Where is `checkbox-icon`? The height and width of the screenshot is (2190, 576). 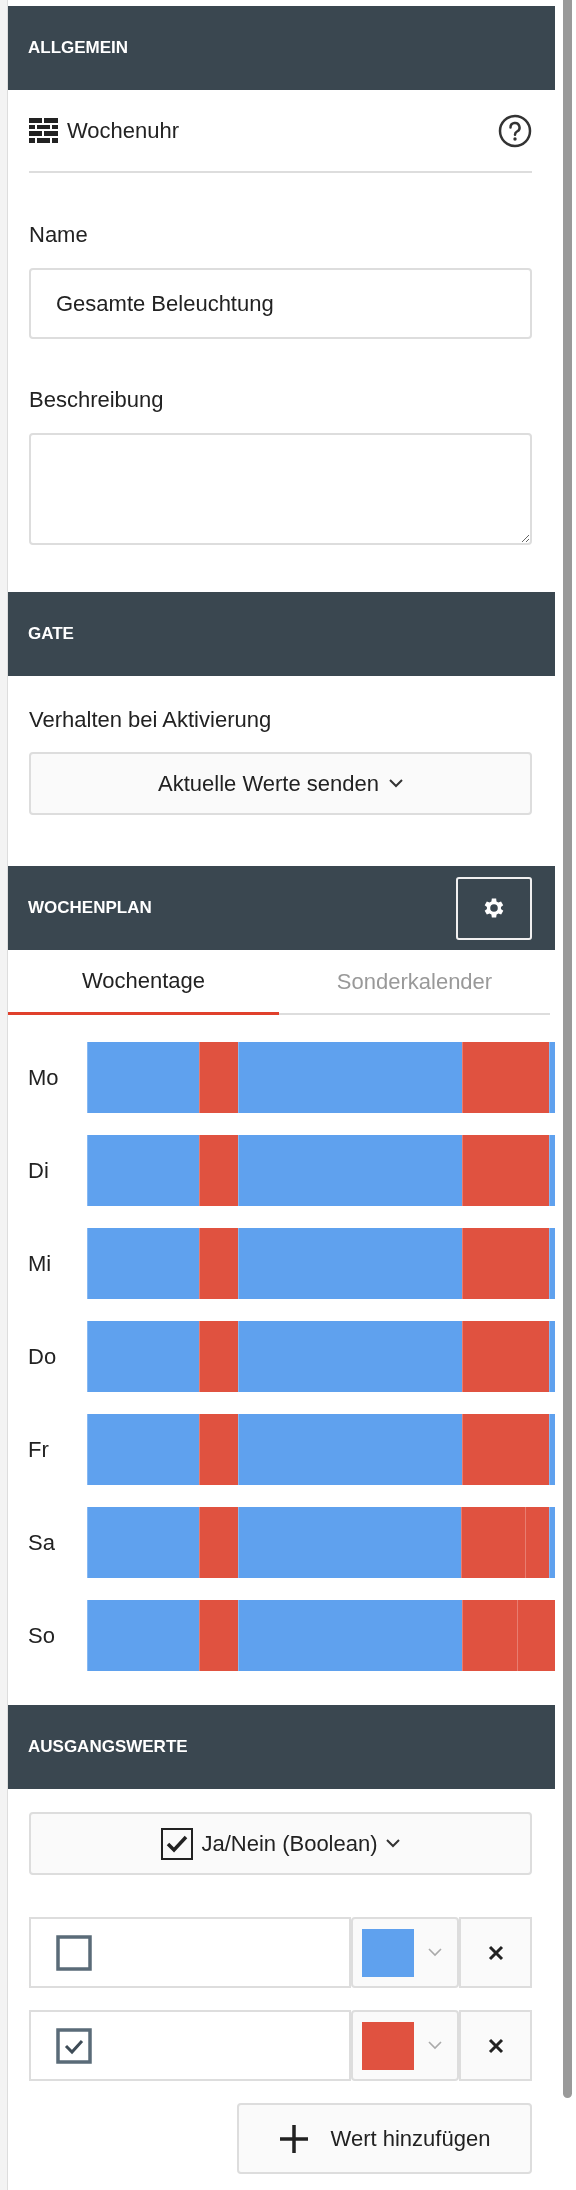 checkbox-icon is located at coordinates (177, 1843).